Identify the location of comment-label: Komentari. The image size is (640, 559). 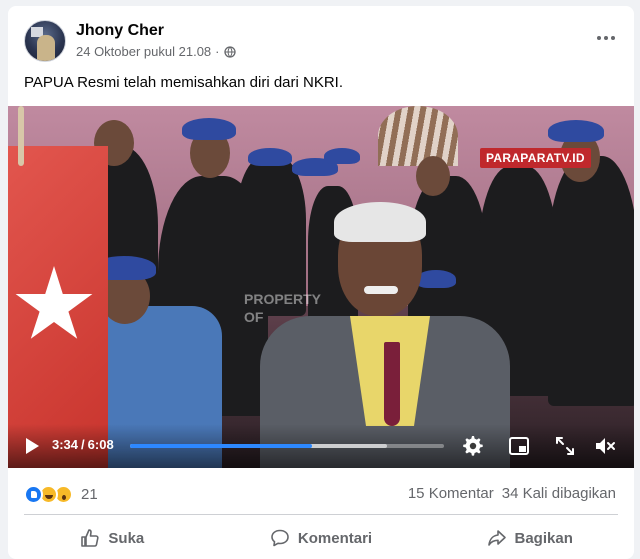
(335, 538).